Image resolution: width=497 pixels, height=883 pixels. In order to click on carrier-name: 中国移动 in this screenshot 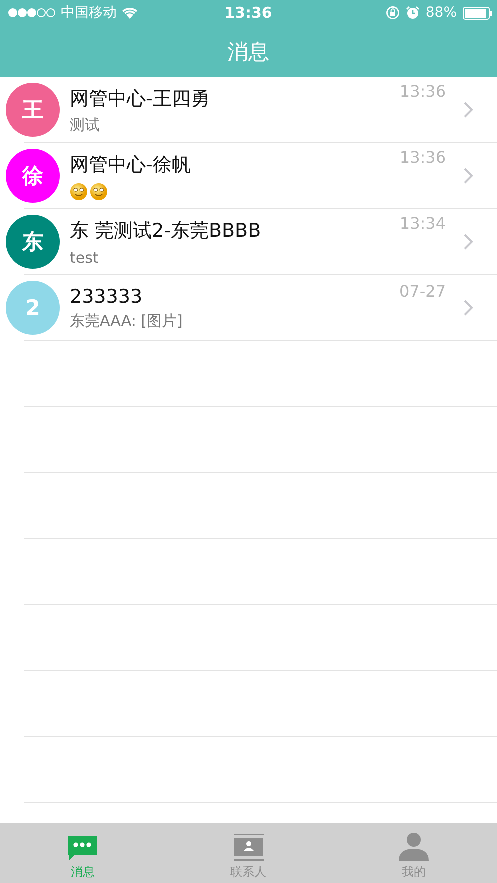, I will do `click(89, 13)`.